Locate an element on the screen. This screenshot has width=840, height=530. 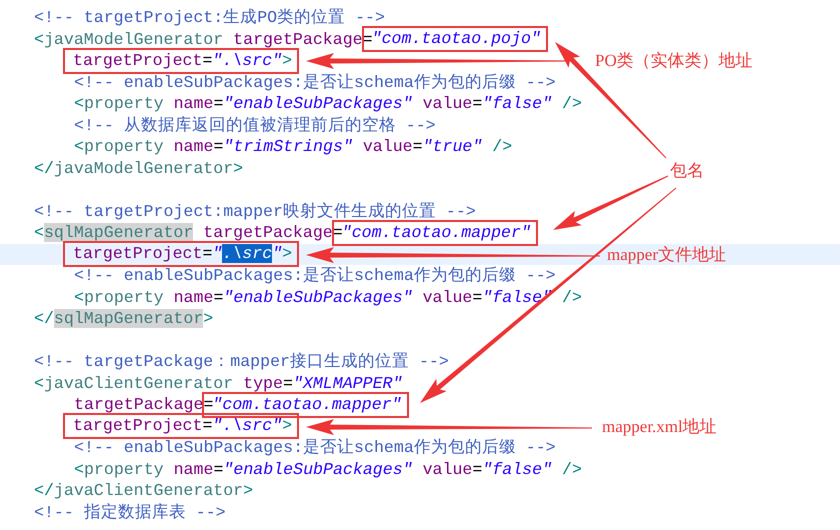
code-text: <!-- 从数据库返回的值被清理前后的空格 --> is located at coordinates (255, 125).